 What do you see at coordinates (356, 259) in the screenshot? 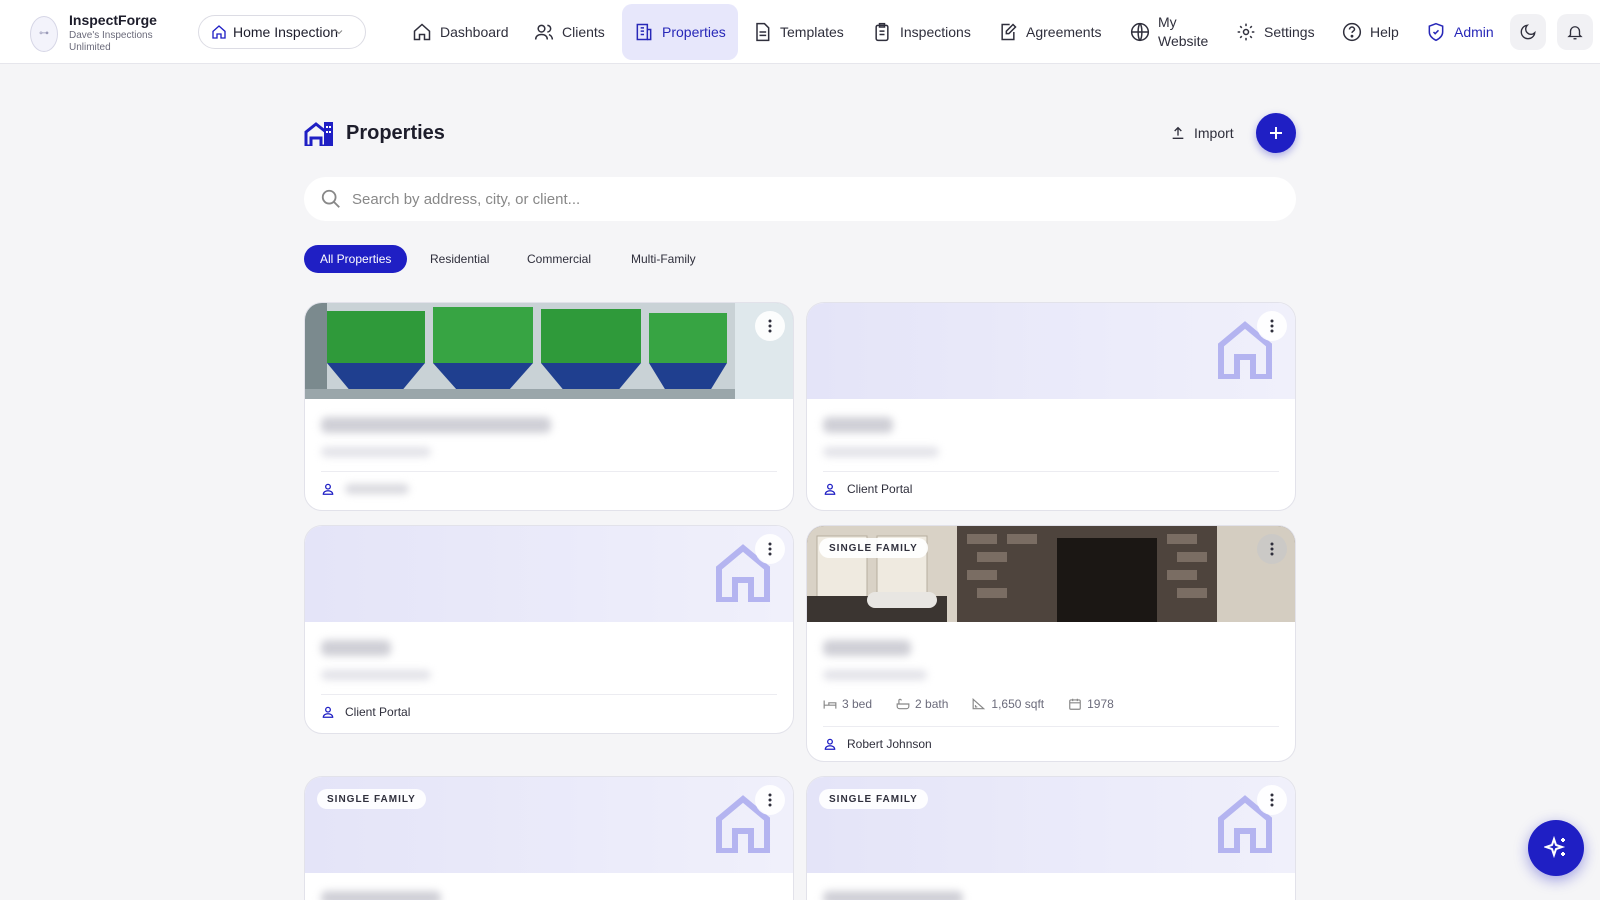
I see `filter-all-properties: All Properties` at bounding box center [356, 259].